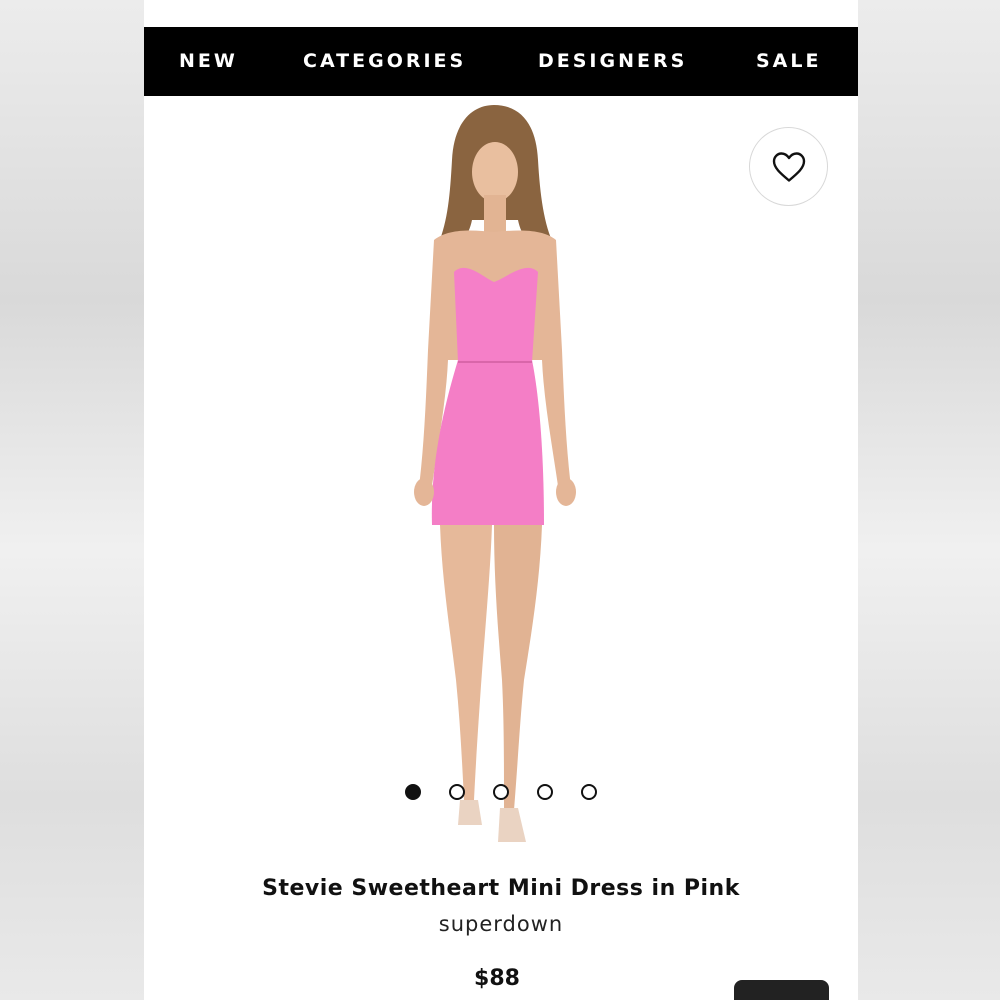  I want to click on top-nav: NEW CATEGORIES DESIGNERS SALE, so click(501, 61).